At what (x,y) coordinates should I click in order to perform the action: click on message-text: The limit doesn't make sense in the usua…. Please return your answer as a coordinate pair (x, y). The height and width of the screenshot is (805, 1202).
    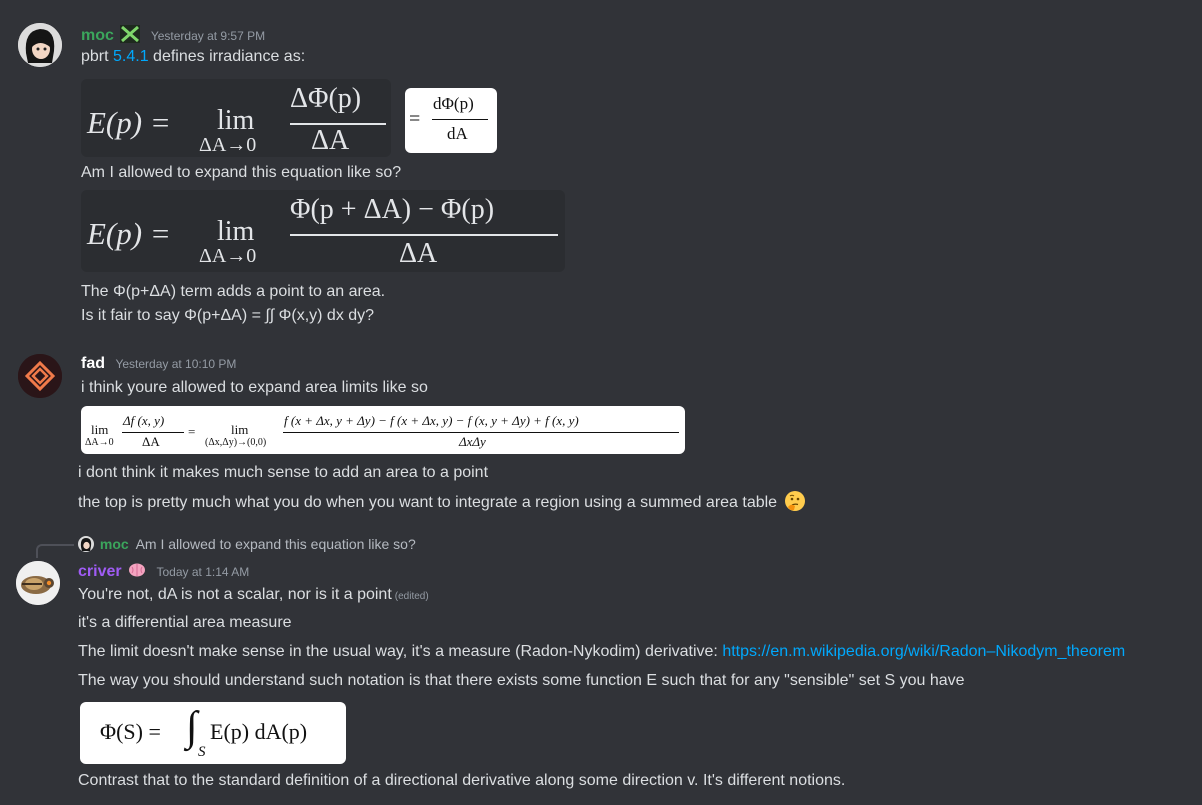
    Looking at the image, I should click on (602, 651).